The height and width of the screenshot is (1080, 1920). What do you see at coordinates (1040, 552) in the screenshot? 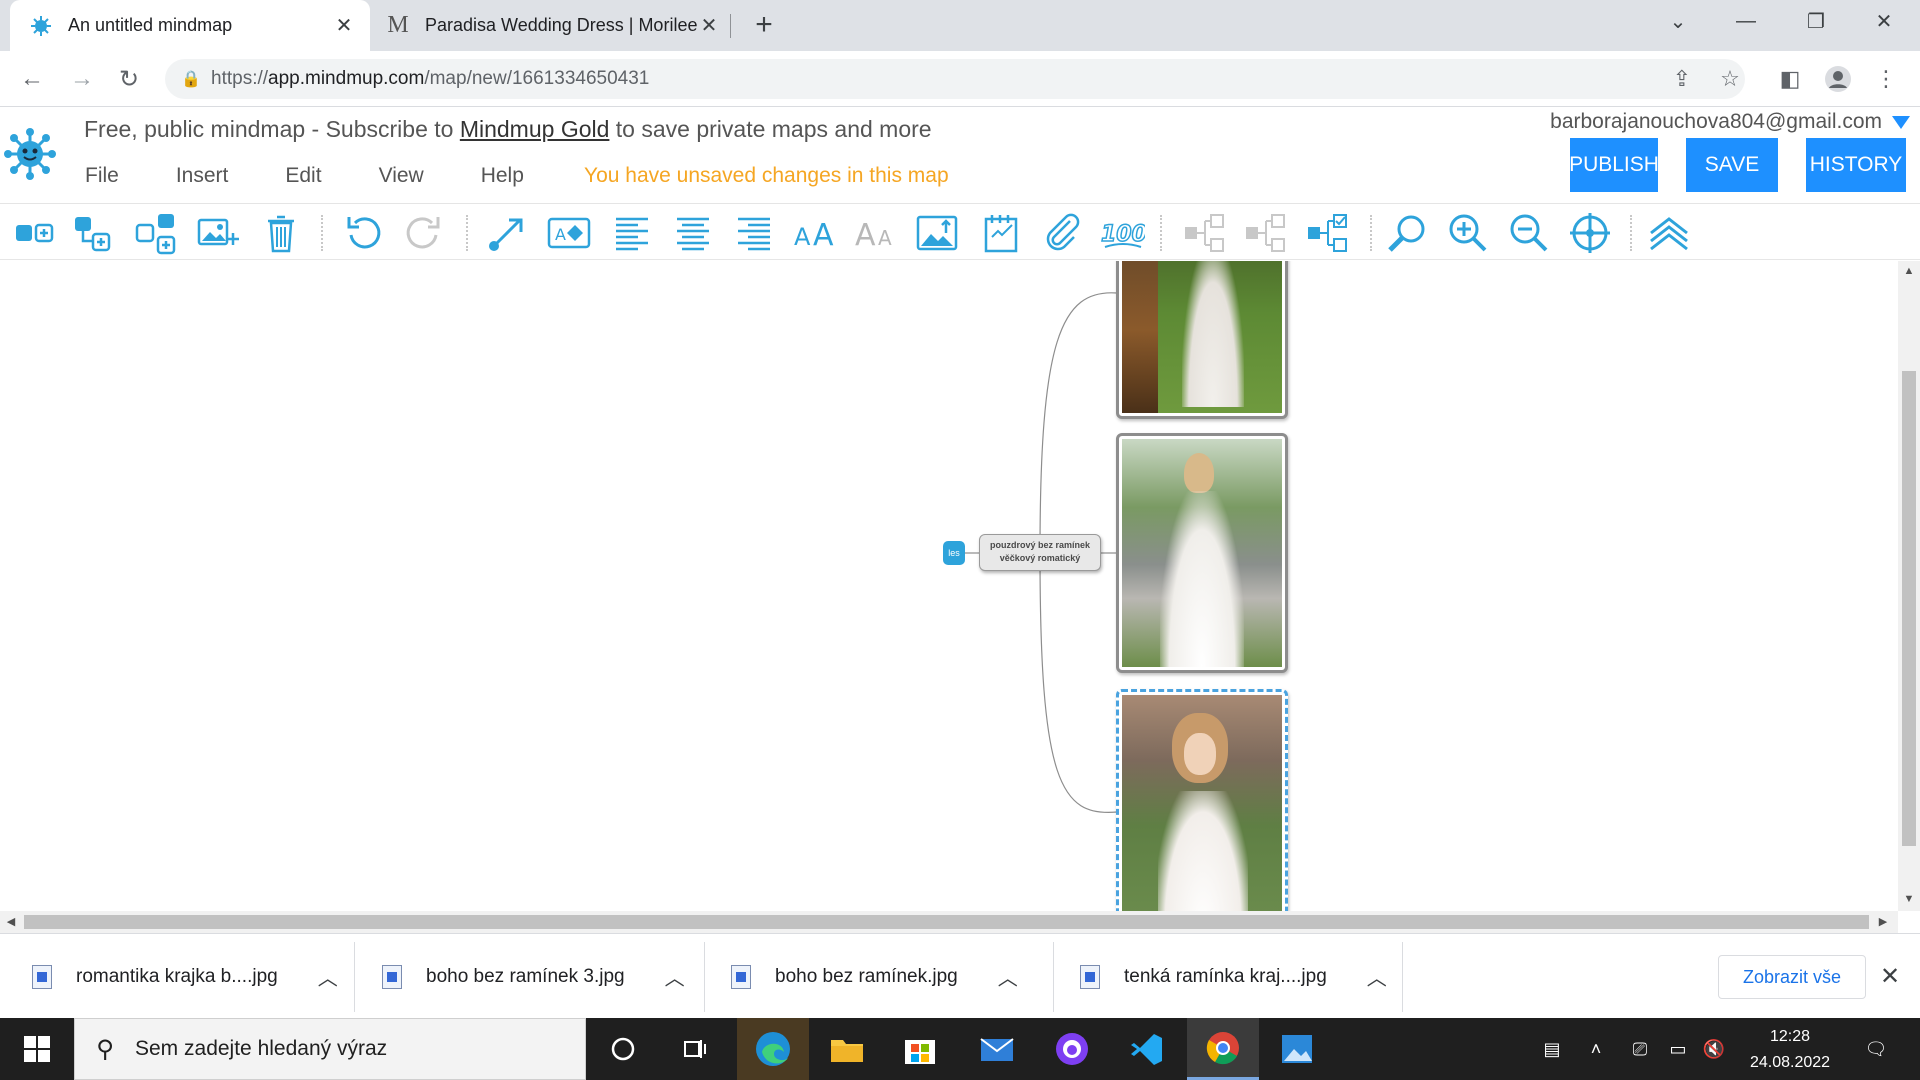
I see `mindmap-node-root: pouzdrový bez ramínek věčkový romatický` at bounding box center [1040, 552].